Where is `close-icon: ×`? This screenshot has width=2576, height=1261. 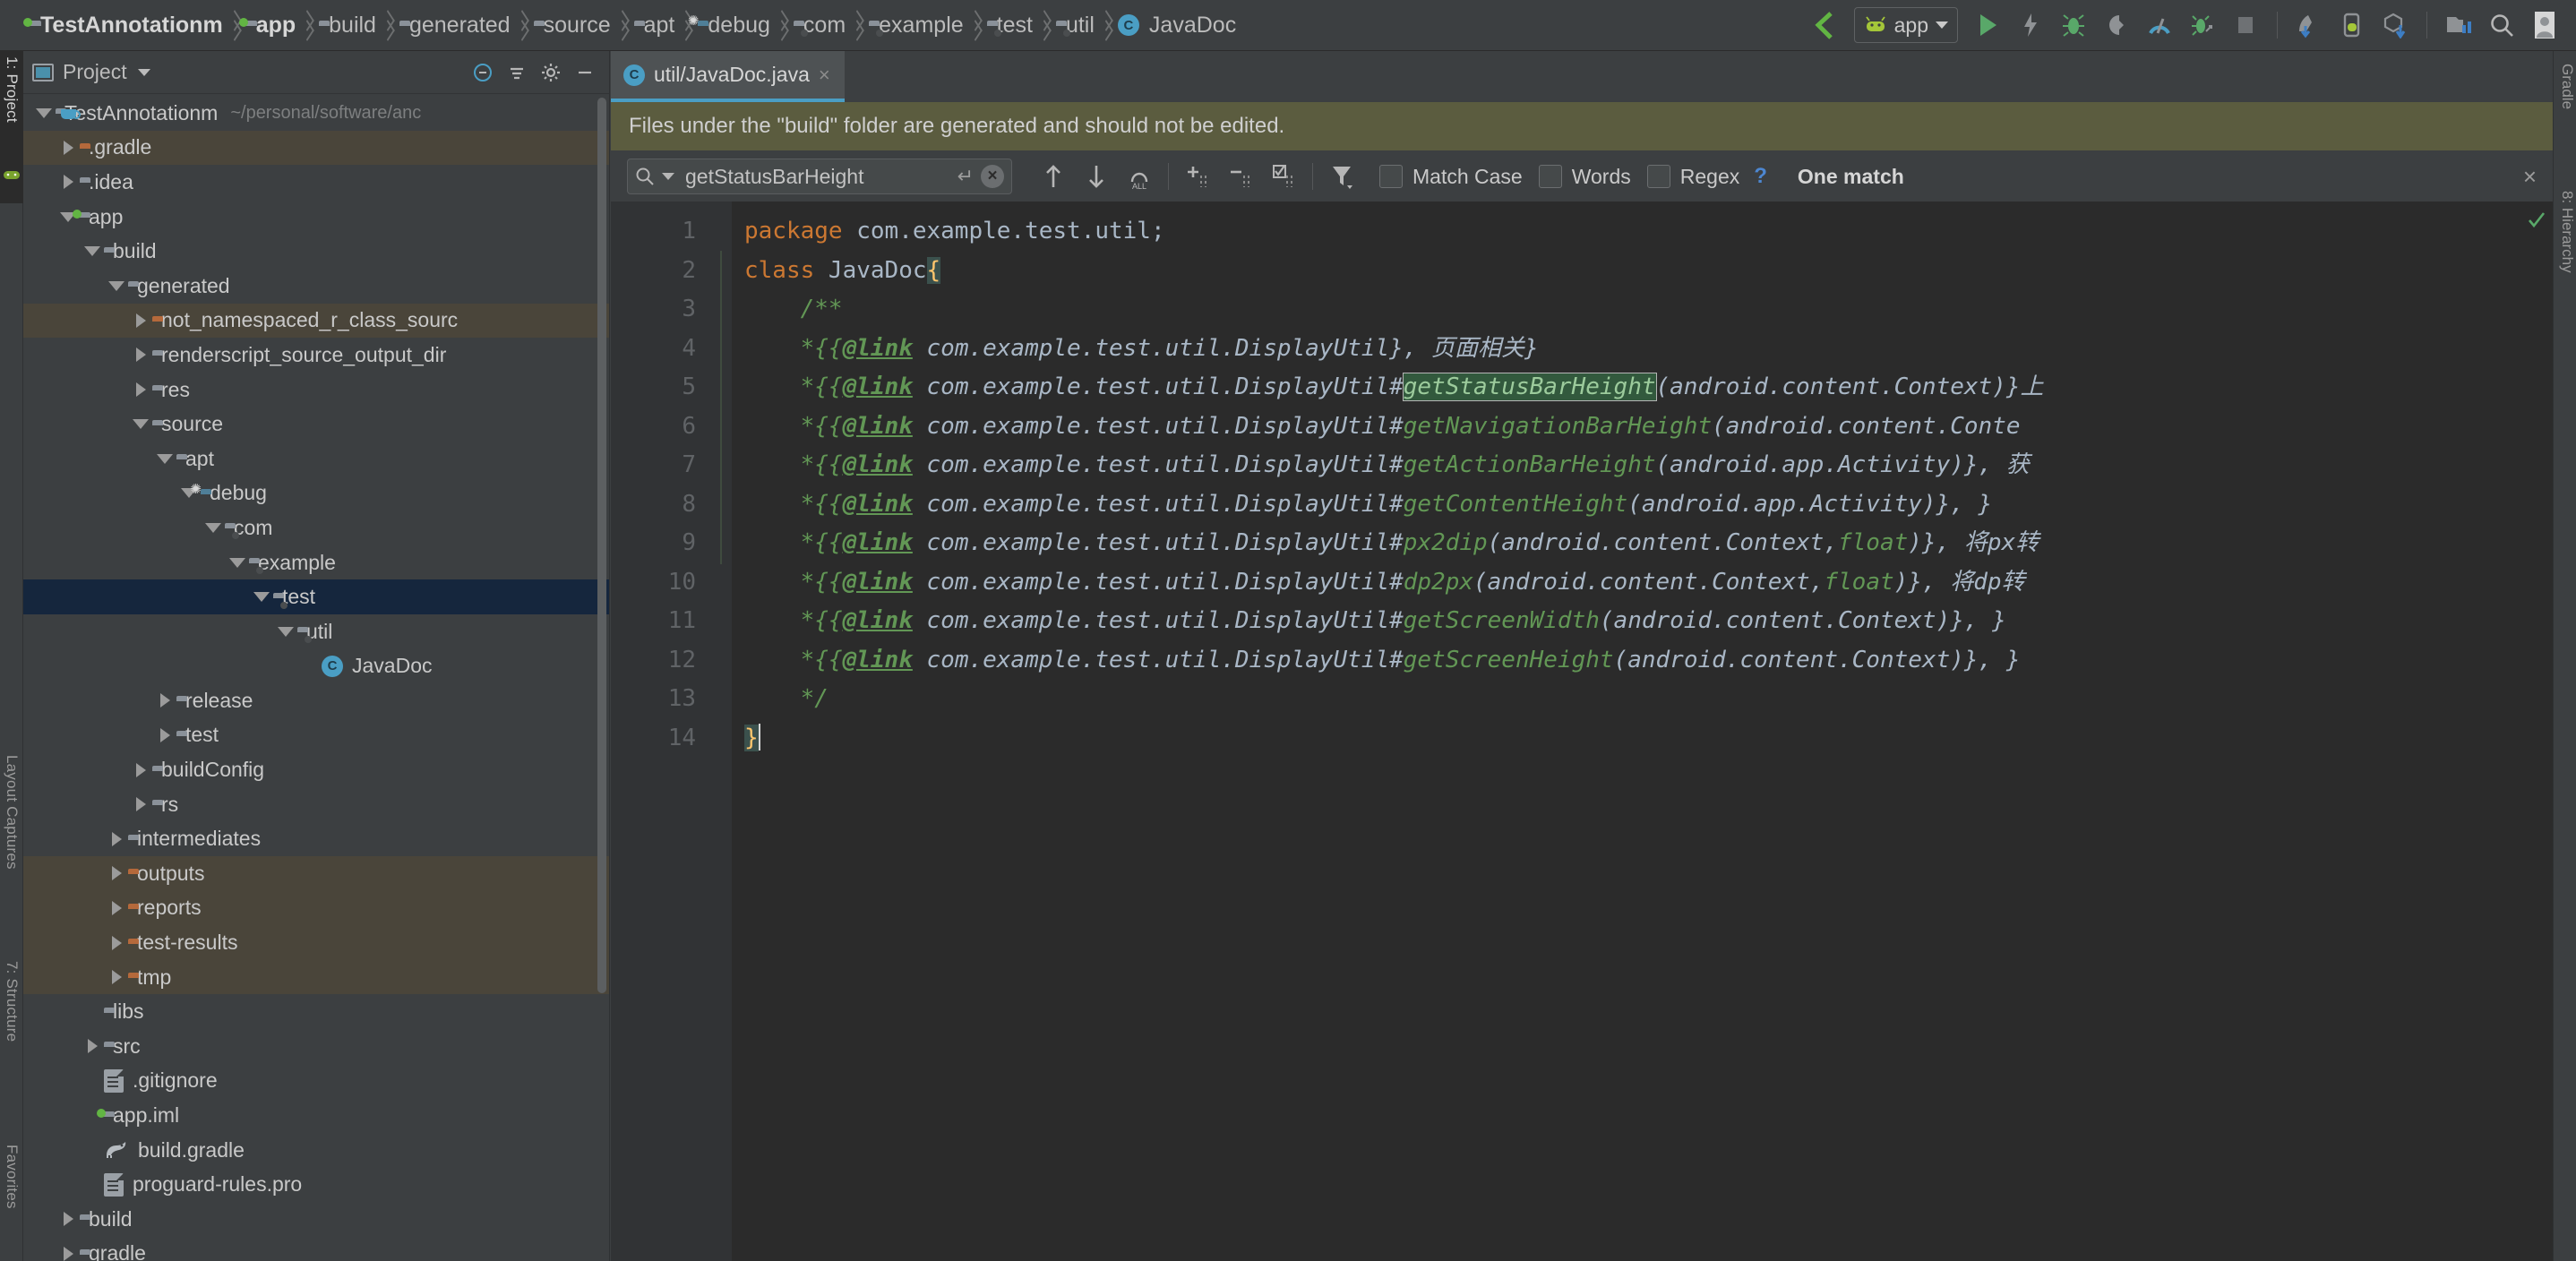 close-icon: × is located at coordinates (824, 75).